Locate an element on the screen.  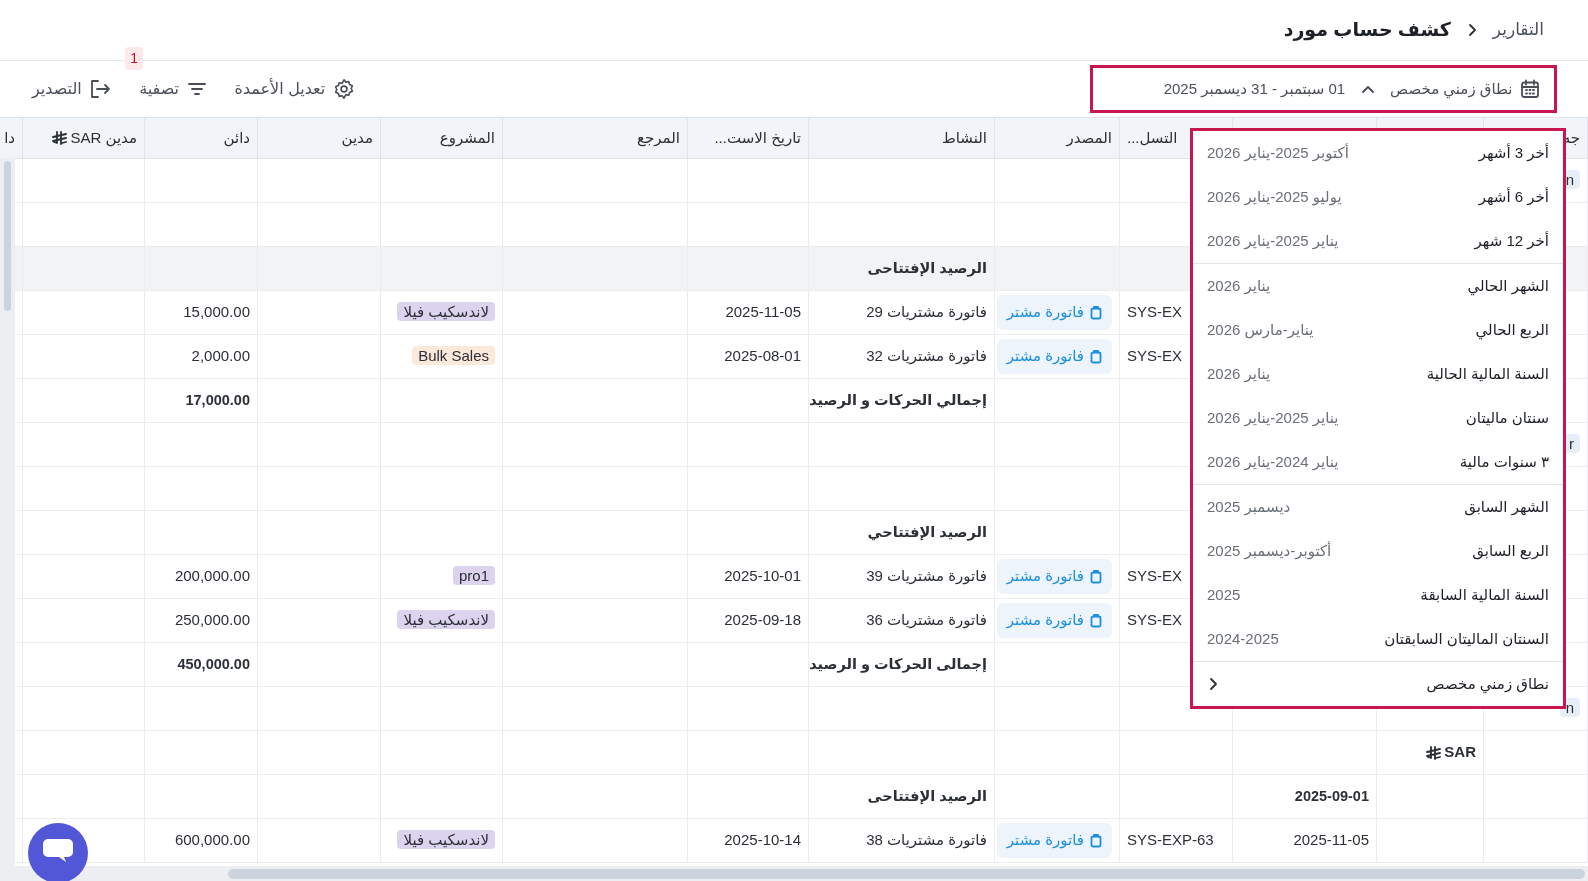
table-cell: 600,000.00 is located at coordinates (201, 840).